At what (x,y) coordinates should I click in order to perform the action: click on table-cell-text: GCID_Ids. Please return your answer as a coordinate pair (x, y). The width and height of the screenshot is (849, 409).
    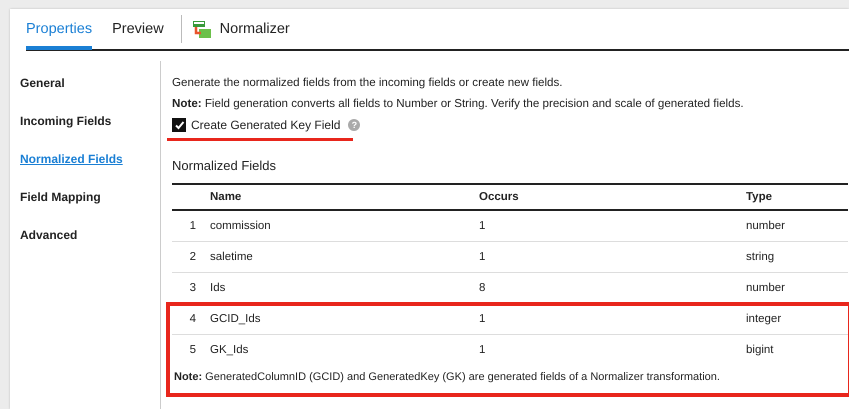
    Looking at the image, I should click on (236, 319).